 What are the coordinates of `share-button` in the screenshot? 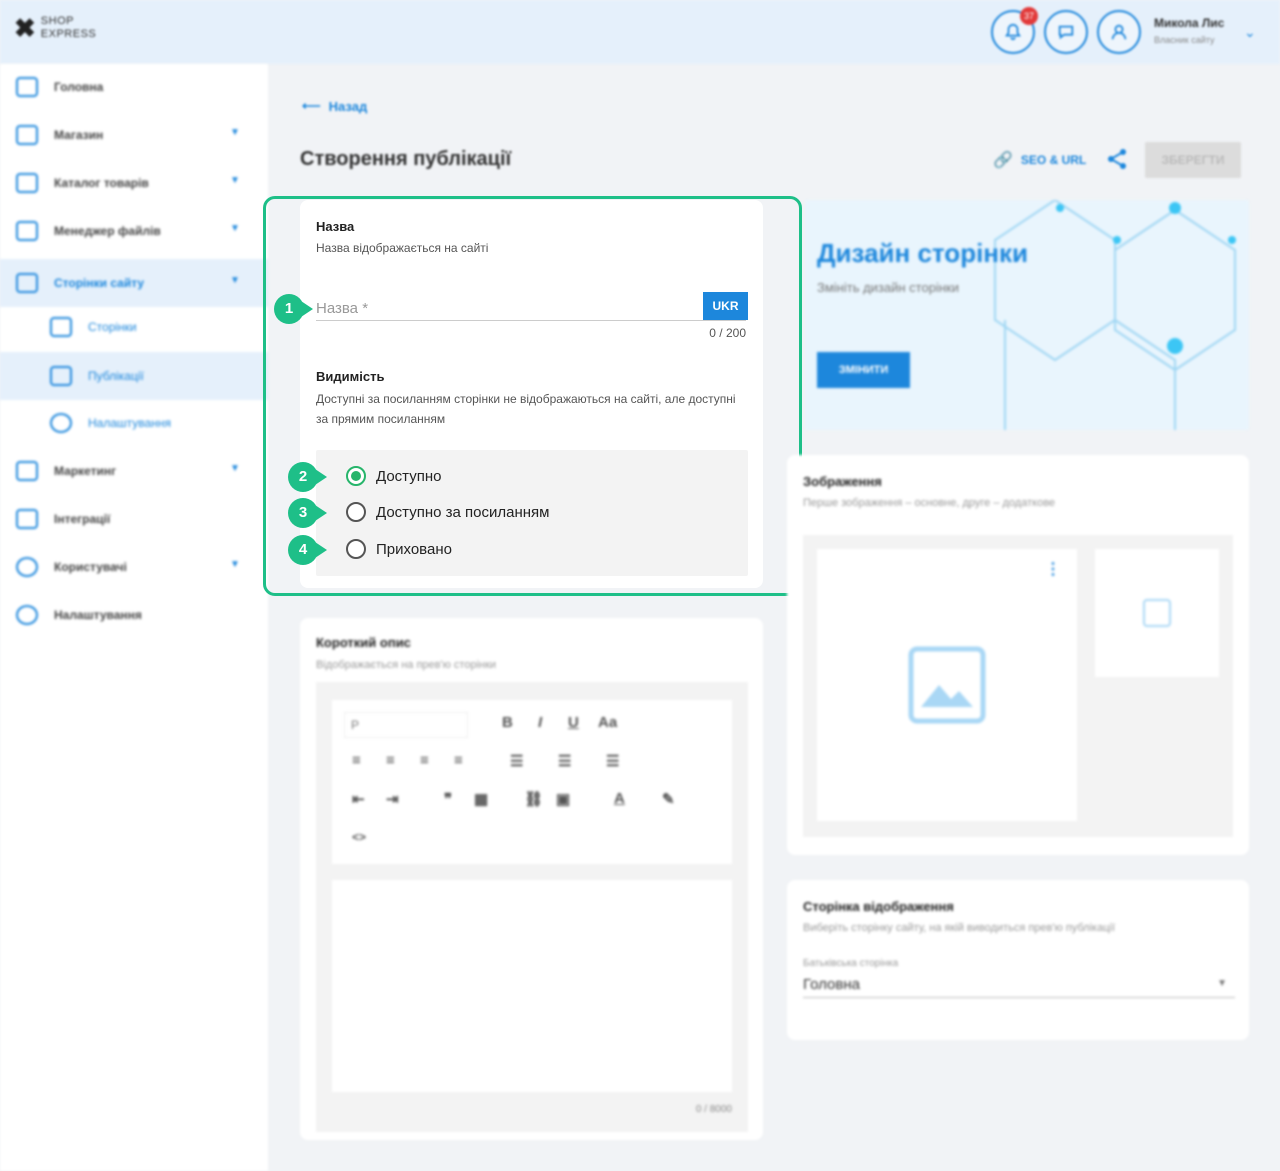 It's located at (1117, 161).